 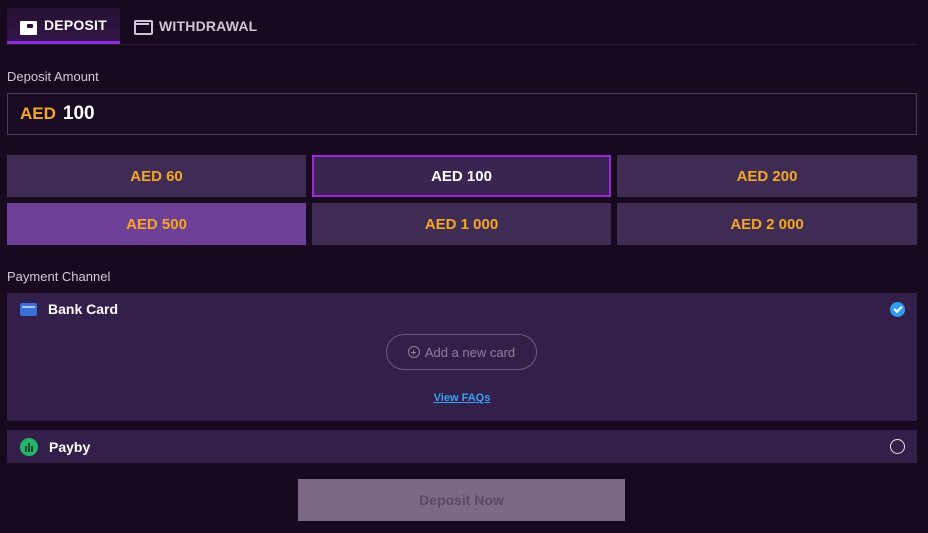 I want to click on channel-payby: Payby, so click(x=462, y=446).